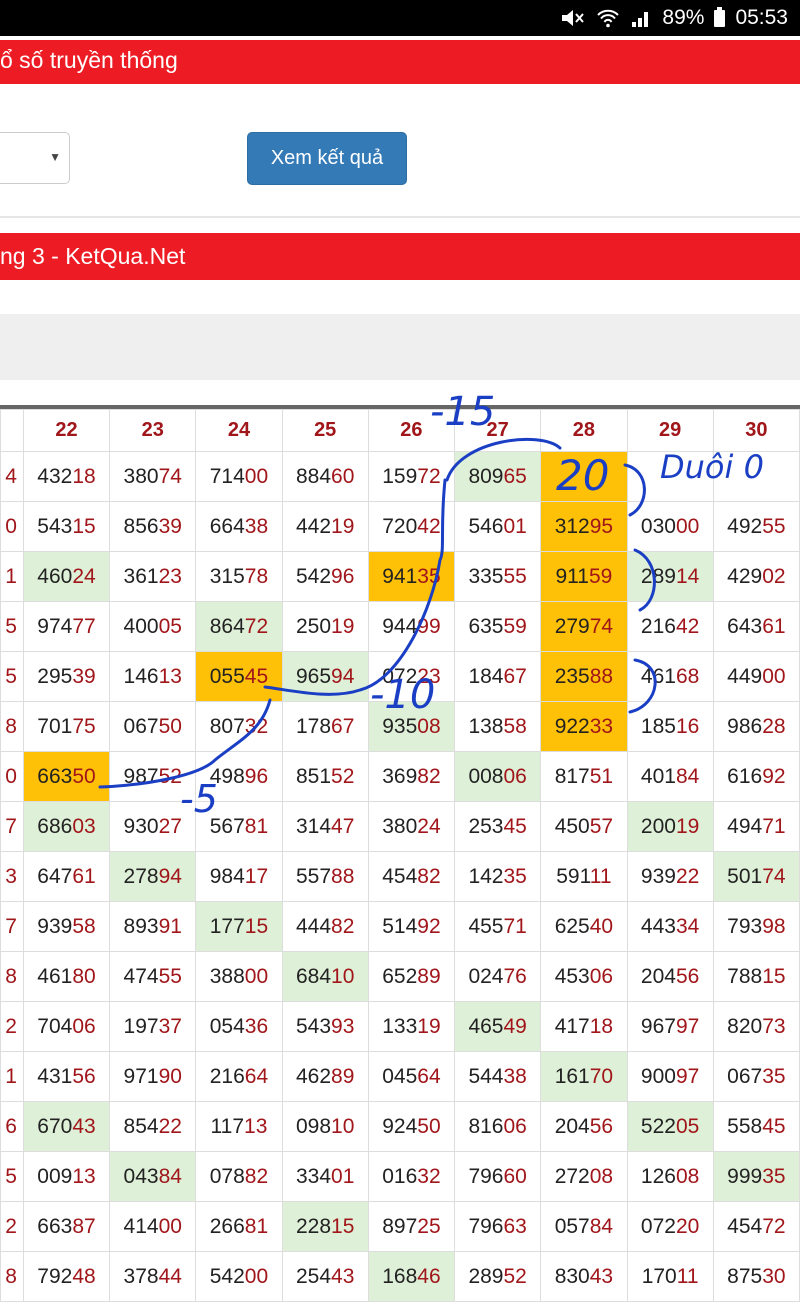 The height and width of the screenshot is (1302, 800). I want to click on result-cell: 46168, so click(670, 676).